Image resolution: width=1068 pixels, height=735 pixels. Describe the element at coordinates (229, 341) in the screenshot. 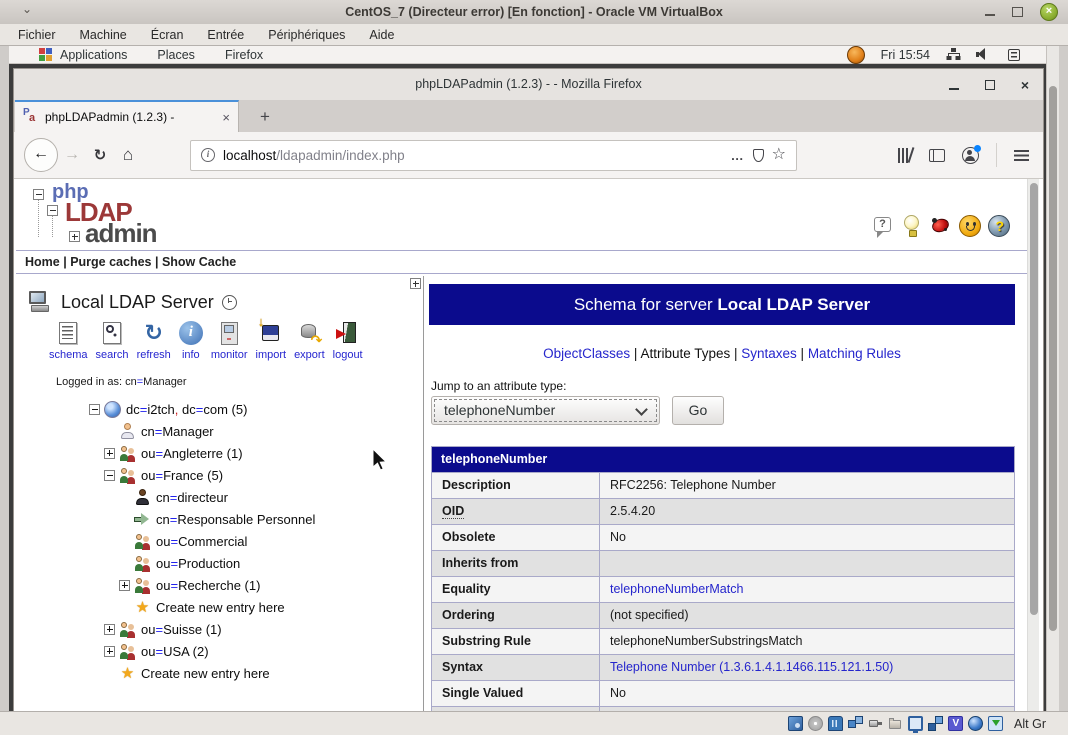

I see `toolbar-item-monitor: monitor` at that location.